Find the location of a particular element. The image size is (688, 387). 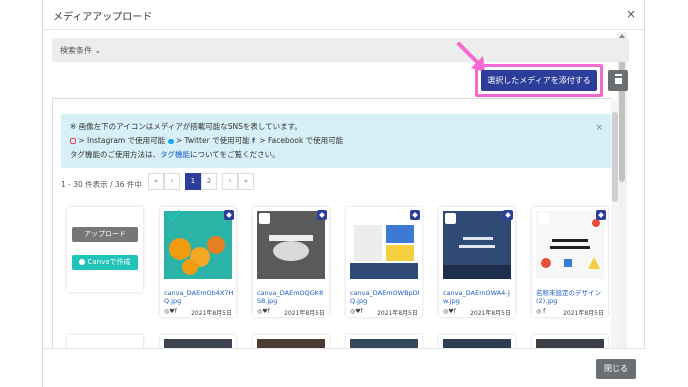

media-card: 名称未設定のデザイン (2).jpg ◎ f 2021年8月5日 is located at coordinates (570, 262).